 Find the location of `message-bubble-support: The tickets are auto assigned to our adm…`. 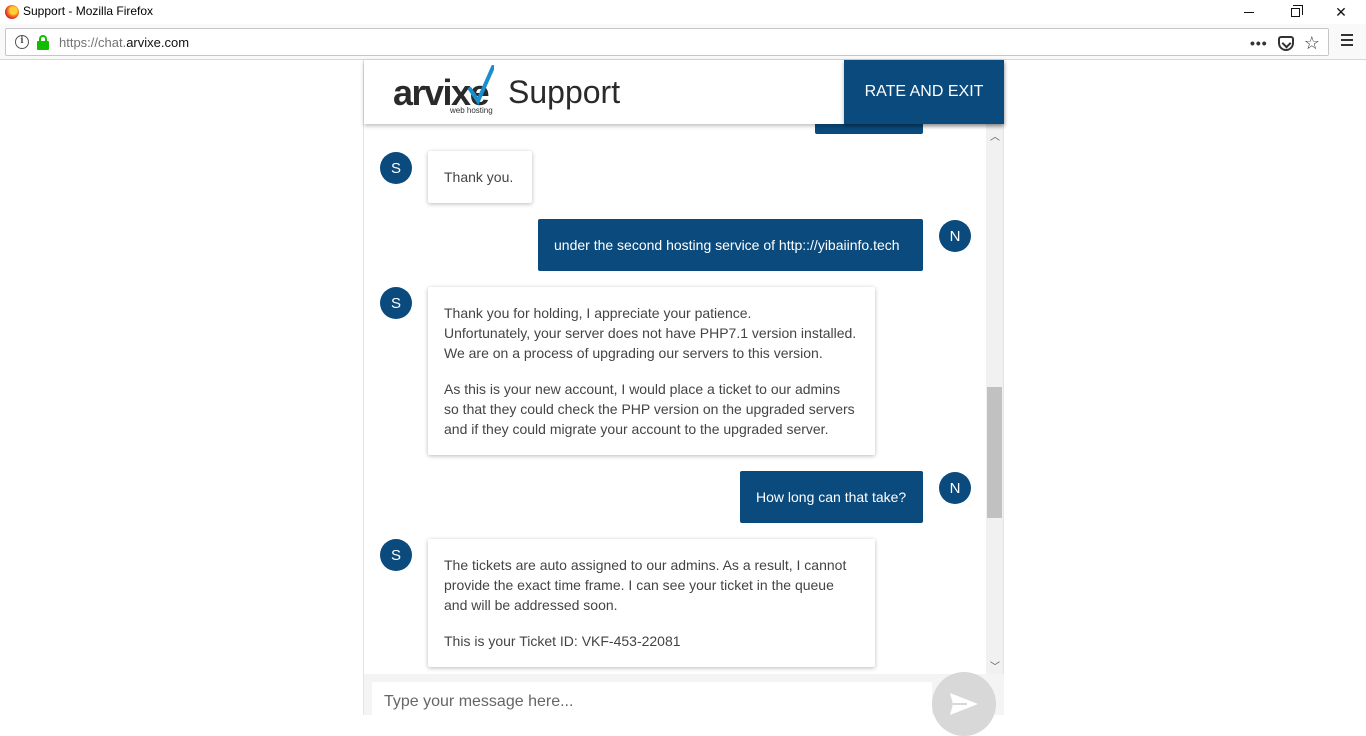

message-bubble-support: The tickets are auto assigned to our adm… is located at coordinates (651, 603).